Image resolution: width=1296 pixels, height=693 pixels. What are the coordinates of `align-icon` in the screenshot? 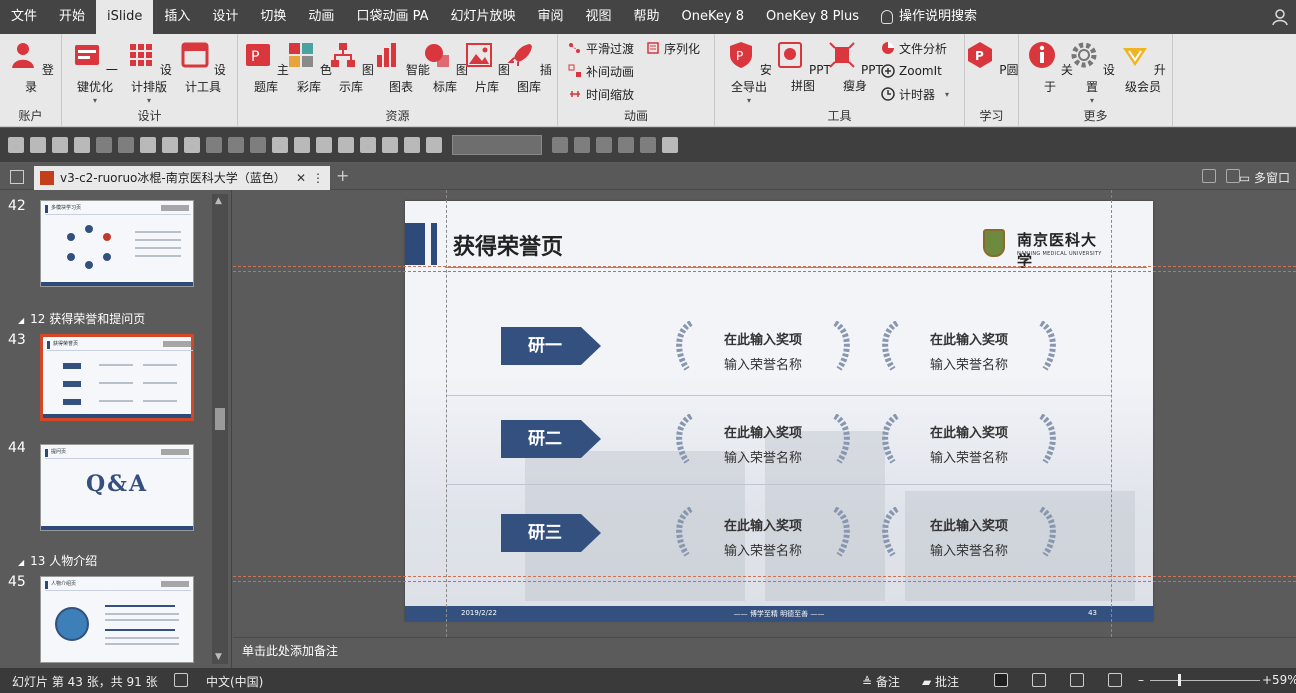 It's located at (82, 145).